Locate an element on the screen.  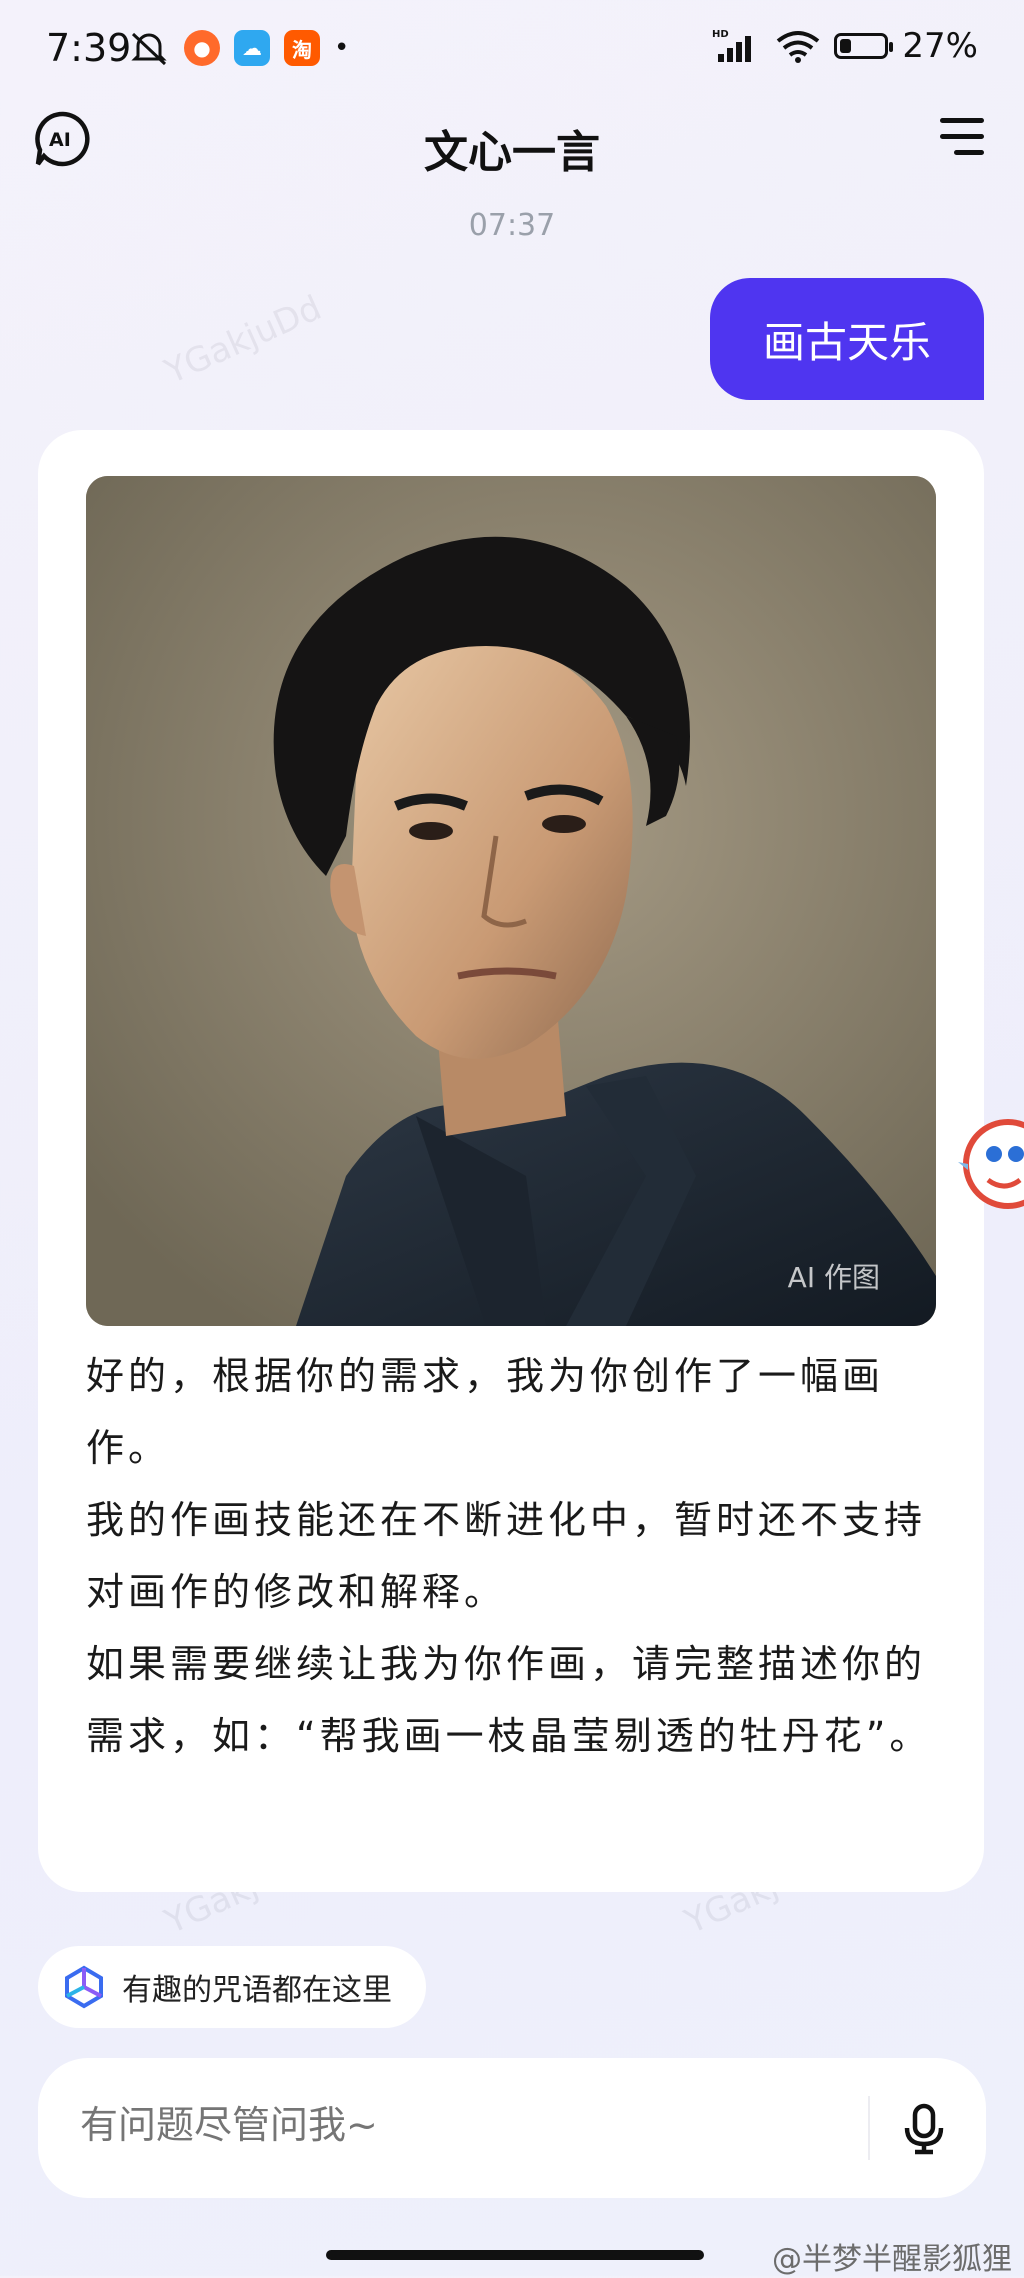
message-input is located at coordinates (460, 2125).